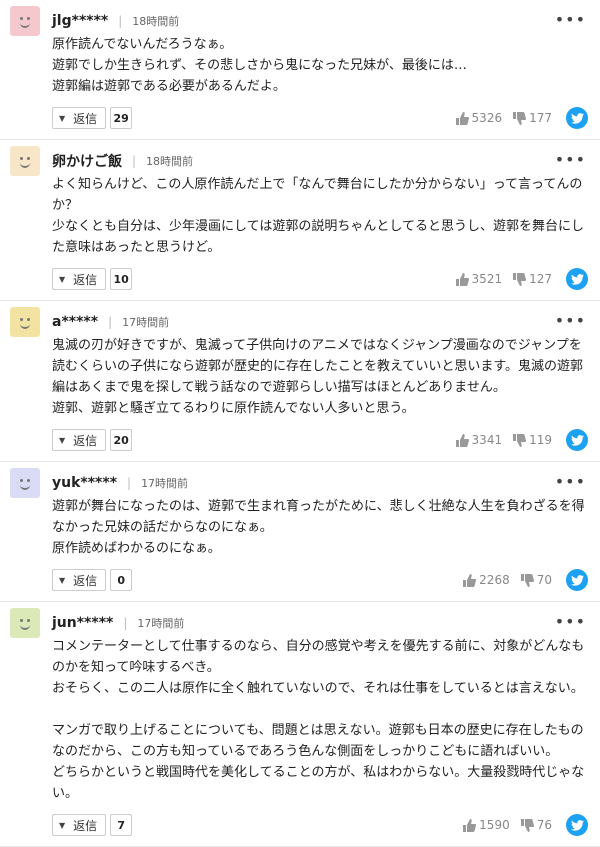 Image resolution: width=600 pixels, height=847 pixels. I want to click on dislike-button: 119, so click(532, 440).